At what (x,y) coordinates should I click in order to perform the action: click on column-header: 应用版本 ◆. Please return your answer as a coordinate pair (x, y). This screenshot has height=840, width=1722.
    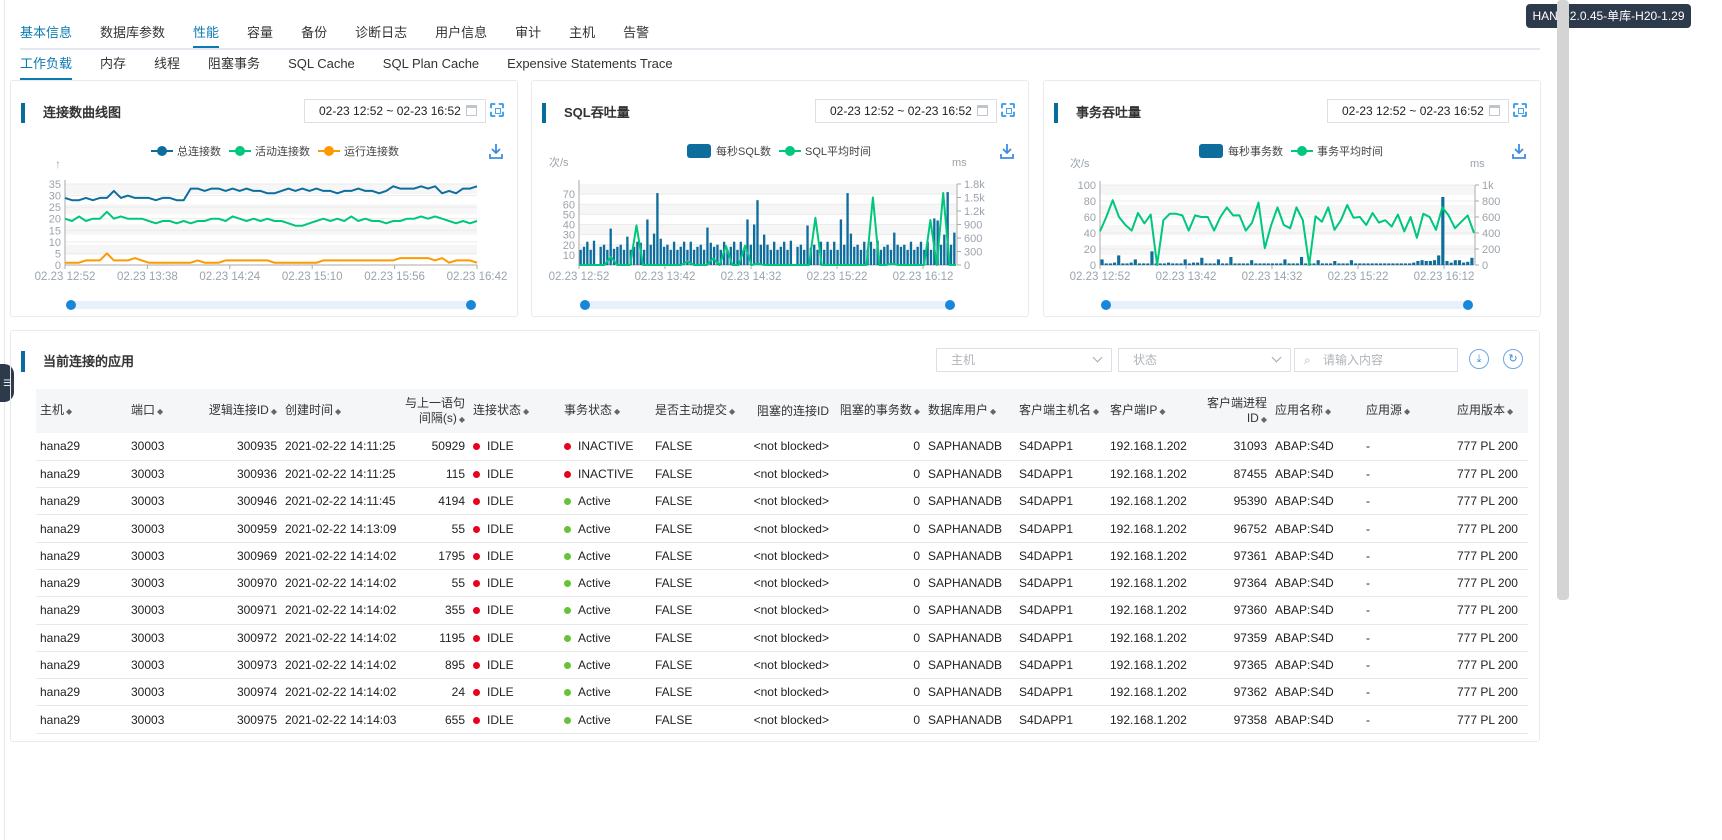
    Looking at the image, I should click on (1490, 411).